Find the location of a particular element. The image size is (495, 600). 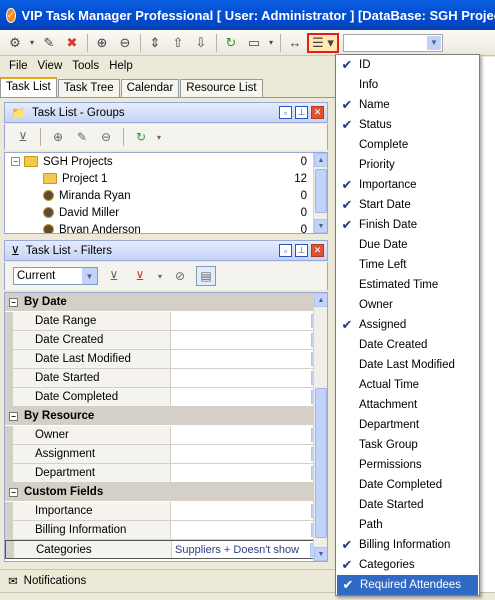

toolbar-combo: ▼ is located at coordinates (393, 42).